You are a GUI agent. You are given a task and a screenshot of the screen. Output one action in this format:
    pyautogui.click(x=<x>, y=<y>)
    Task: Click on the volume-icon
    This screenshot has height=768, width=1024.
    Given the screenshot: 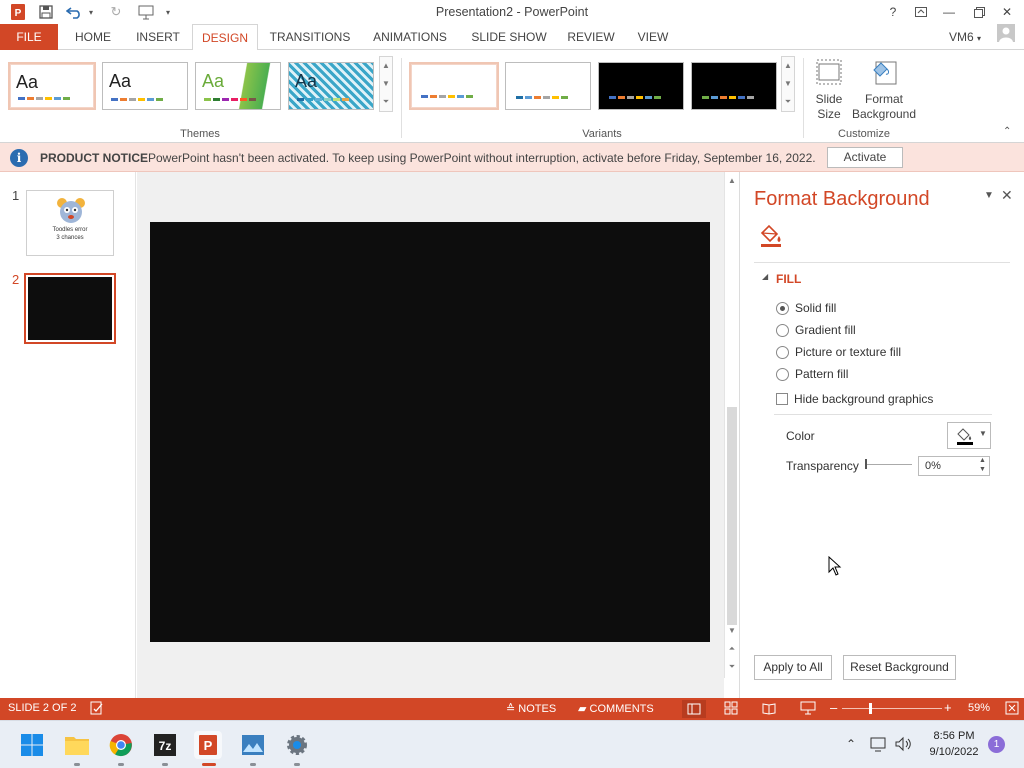 What is the action you would take?
    pyautogui.click(x=903, y=745)
    